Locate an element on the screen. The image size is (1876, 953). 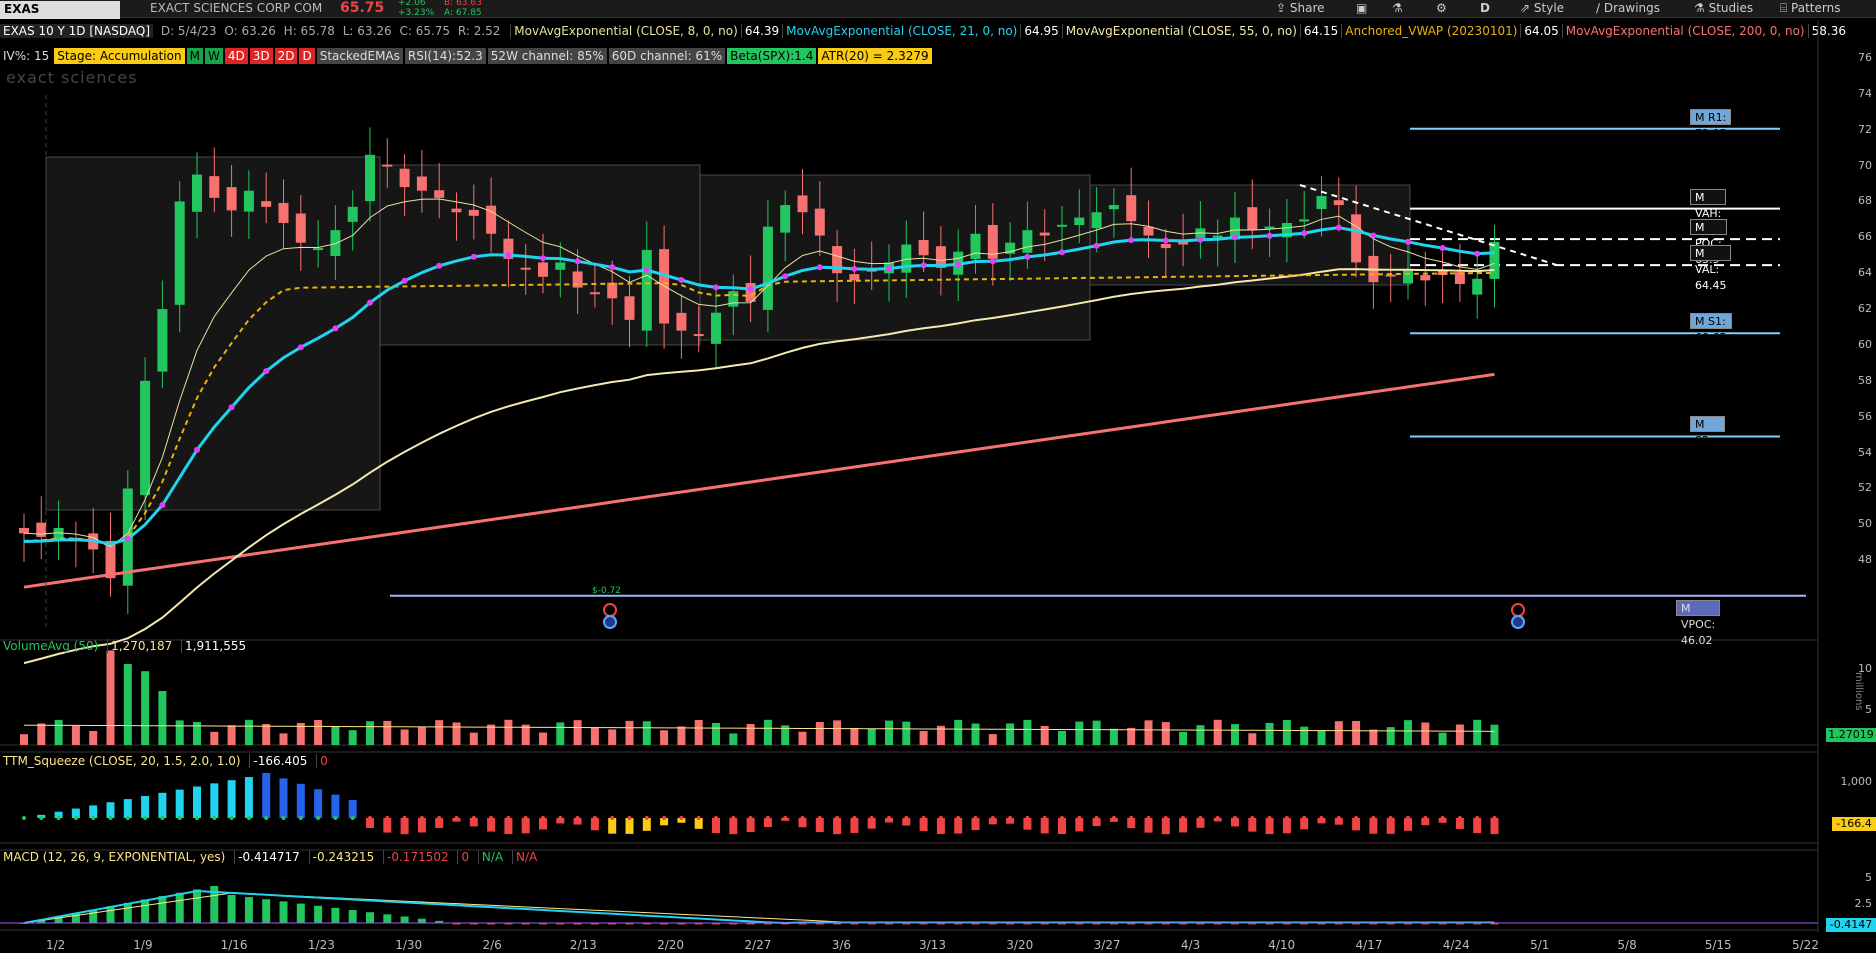
date-tick: 5/22 is located at coordinates (1805, 945).